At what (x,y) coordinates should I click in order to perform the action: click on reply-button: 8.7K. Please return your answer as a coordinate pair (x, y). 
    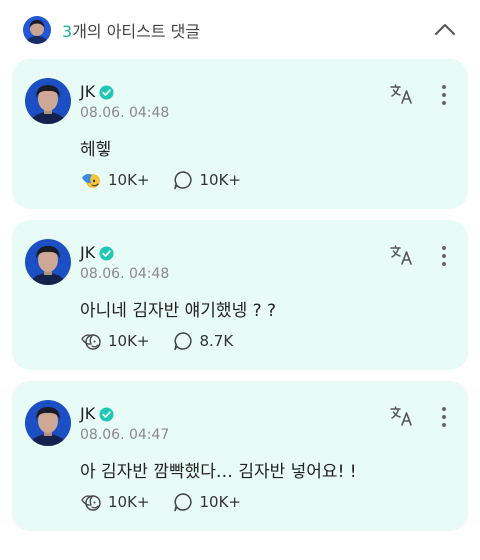
    Looking at the image, I should click on (203, 341).